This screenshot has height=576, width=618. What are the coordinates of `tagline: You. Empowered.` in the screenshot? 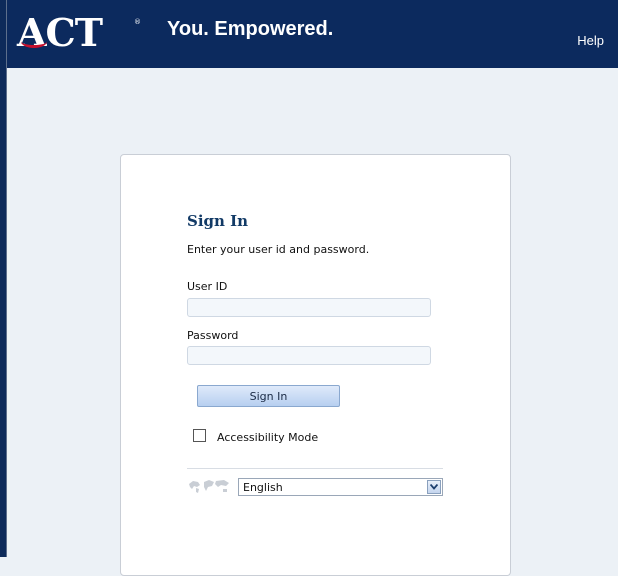 It's located at (250, 29).